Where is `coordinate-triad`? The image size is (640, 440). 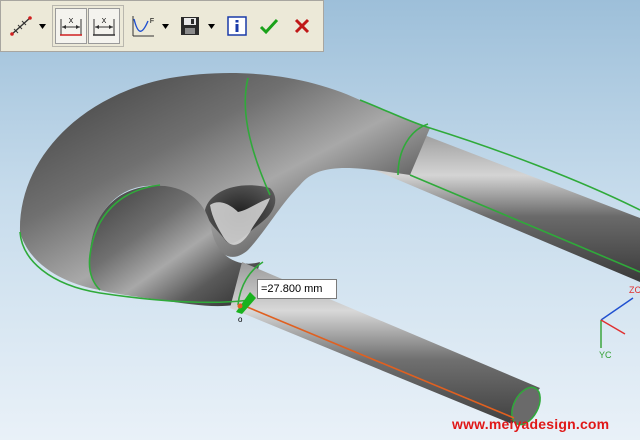
coordinate-triad is located at coordinates (617, 322).